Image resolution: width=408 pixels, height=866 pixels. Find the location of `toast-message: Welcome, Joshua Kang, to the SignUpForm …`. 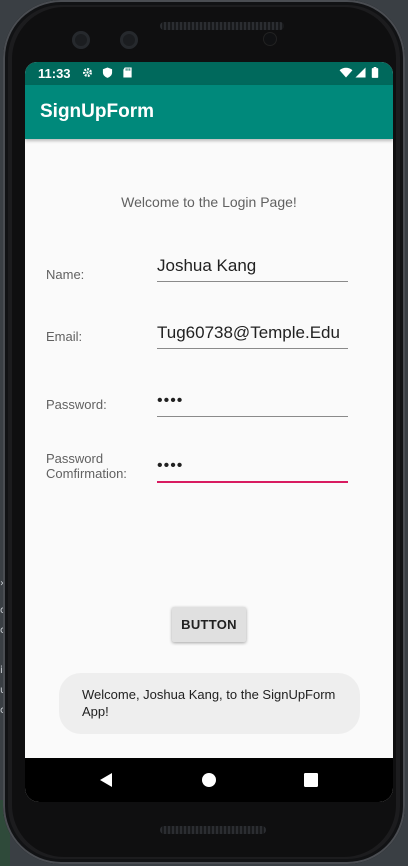

toast-message: Welcome, Joshua Kang, to the SignUpForm … is located at coordinates (209, 703).